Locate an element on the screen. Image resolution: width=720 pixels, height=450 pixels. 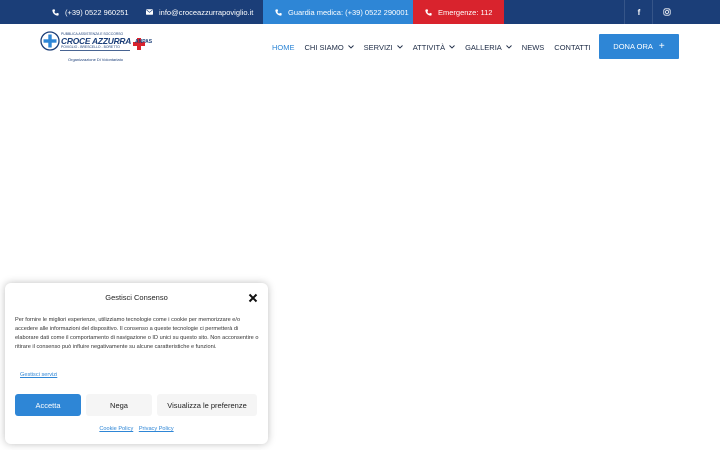
nav-servizi: SERVIZI is located at coordinates (383, 47).